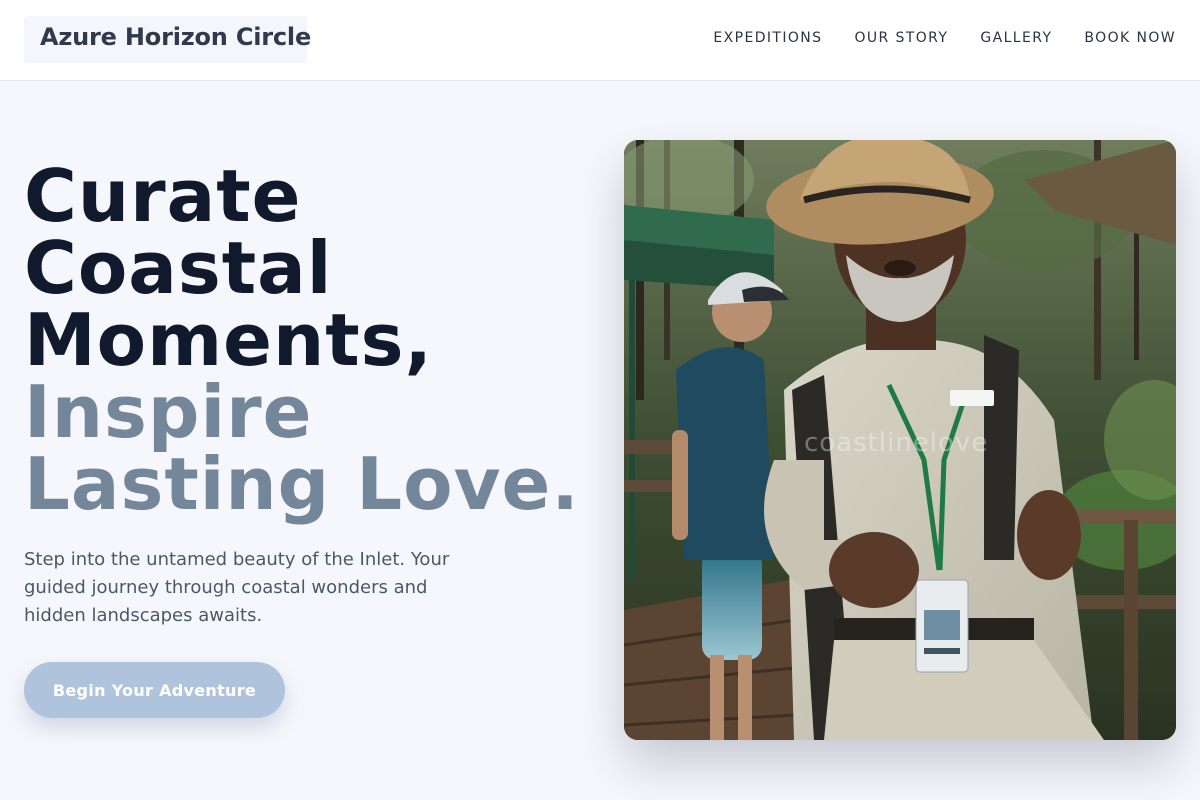 Image resolution: width=1200 pixels, height=800 pixels. Describe the element at coordinates (228, 340) in the screenshot. I see `hero-title-line: Moments,` at that location.